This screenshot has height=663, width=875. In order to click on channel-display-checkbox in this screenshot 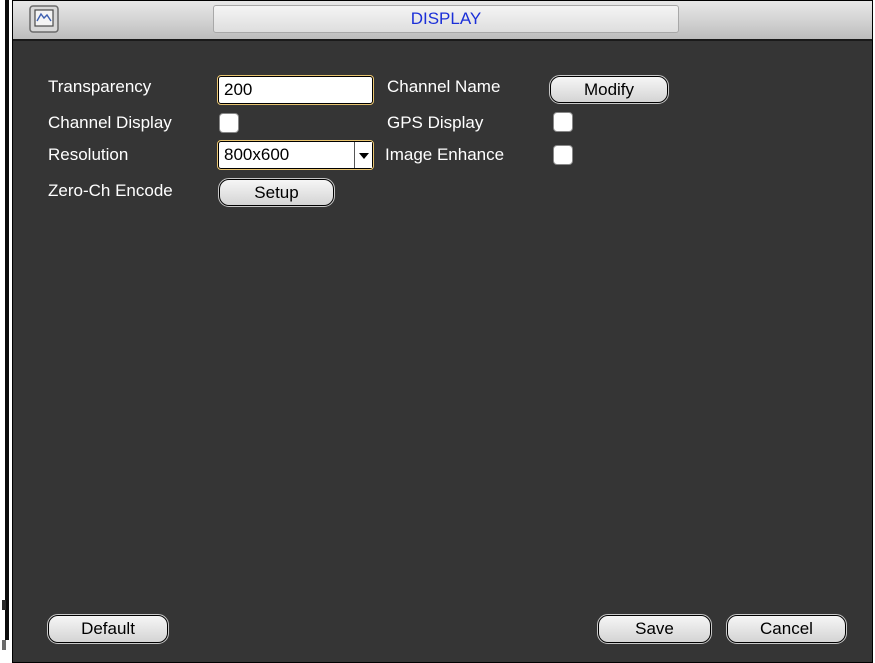, I will do `click(229, 123)`.